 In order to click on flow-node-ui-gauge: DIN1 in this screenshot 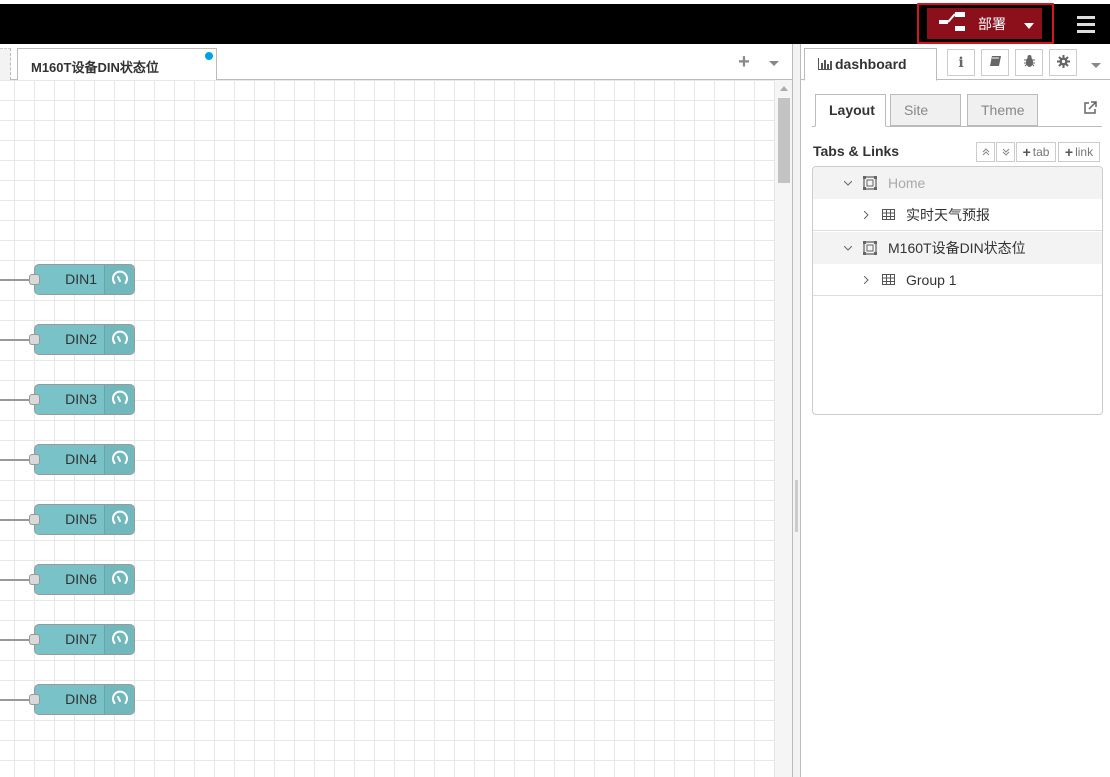, I will do `click(82, 279)`.